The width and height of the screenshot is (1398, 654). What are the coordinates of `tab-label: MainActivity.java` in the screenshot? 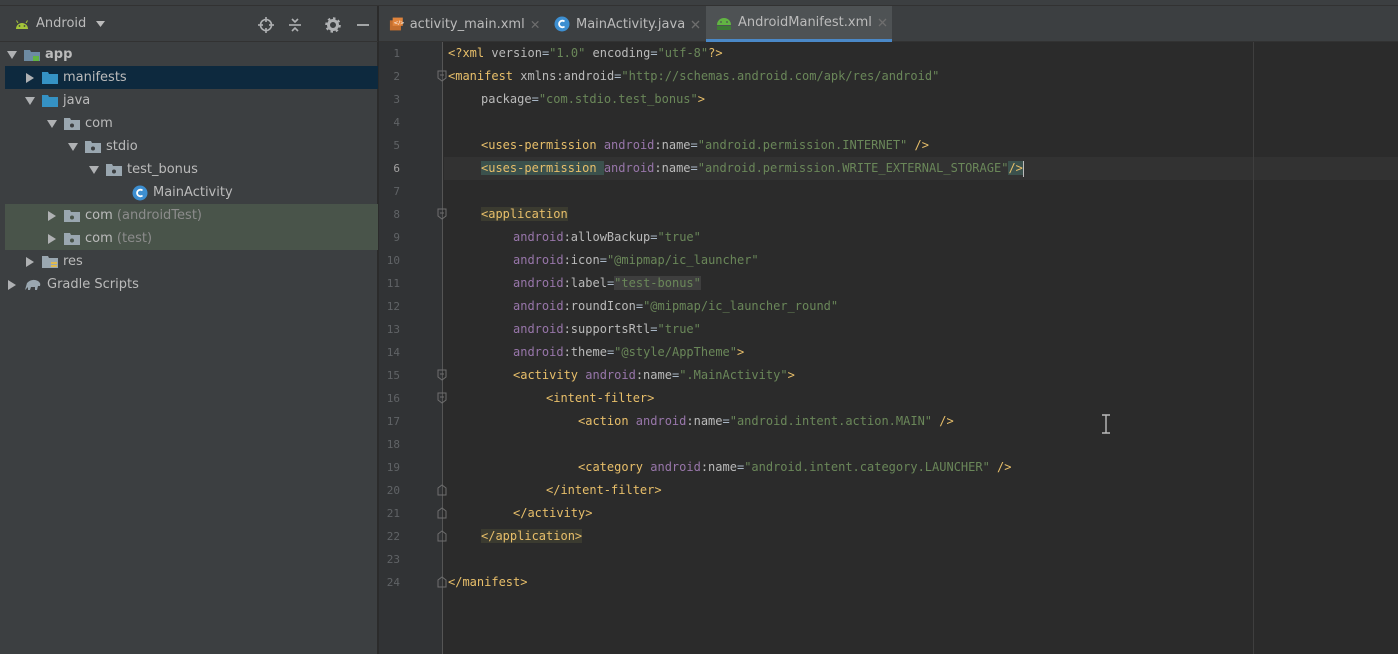 It's located at (631, 24).